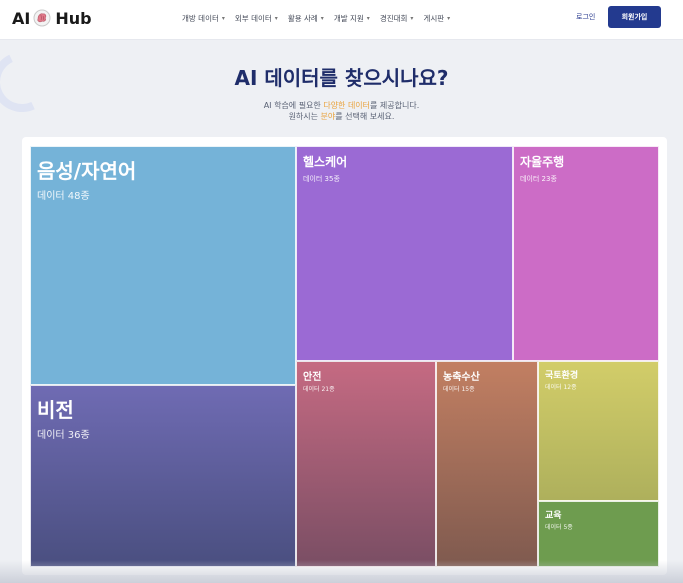 The height and width of the screenshot is (583, 683). Describe the element at coordinates (459, 389) in the screenshot. I see `tile-count: 데이터 15종` at that location.